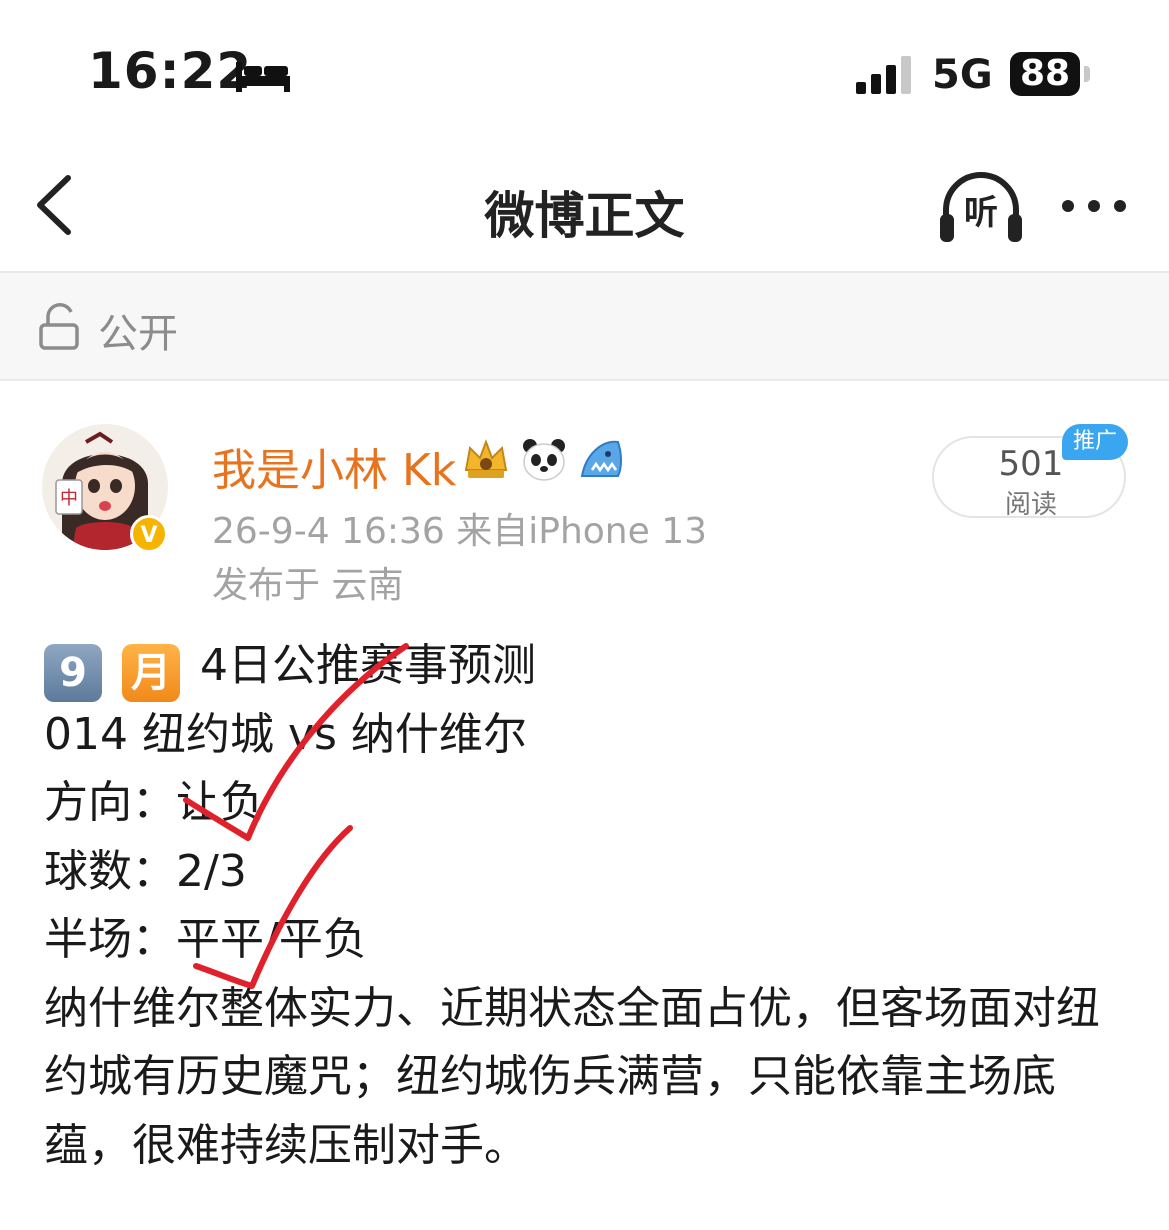 This screenshot has height=1230, width=1169. I want to click on network-type: 5G, so click(962, 75).